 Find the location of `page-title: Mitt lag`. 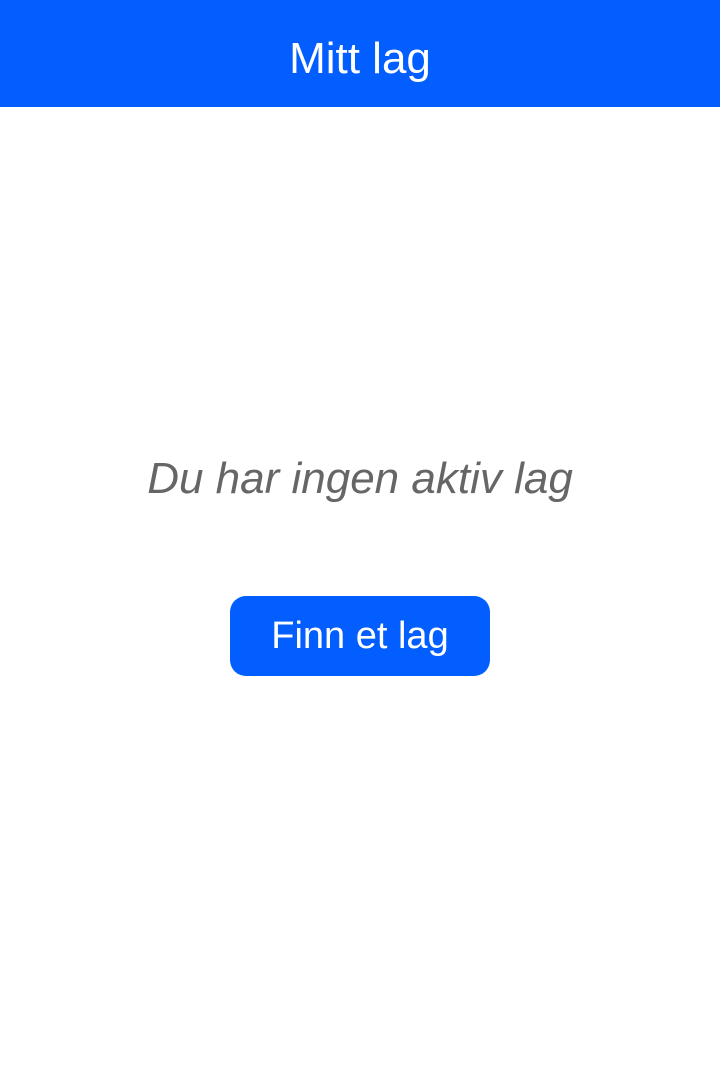

page-title: Mitt lag is located at coordinates (360, 58).